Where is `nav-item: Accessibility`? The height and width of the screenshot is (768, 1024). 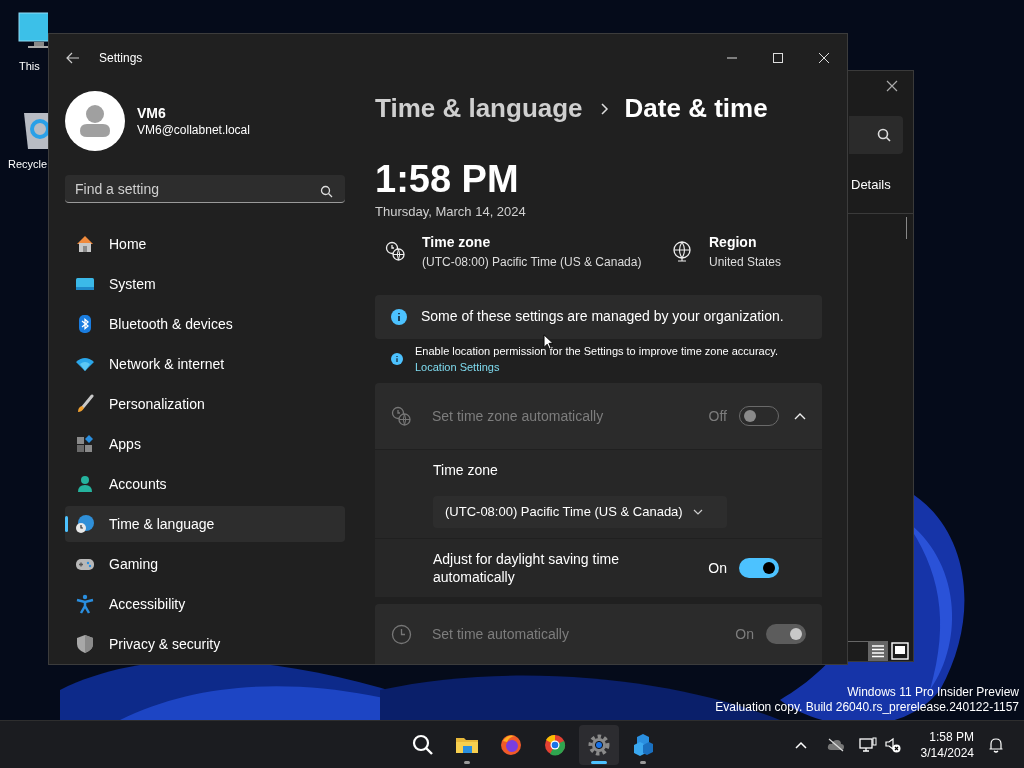
nav-item: Accessibility is located at coordinates (205, 604).